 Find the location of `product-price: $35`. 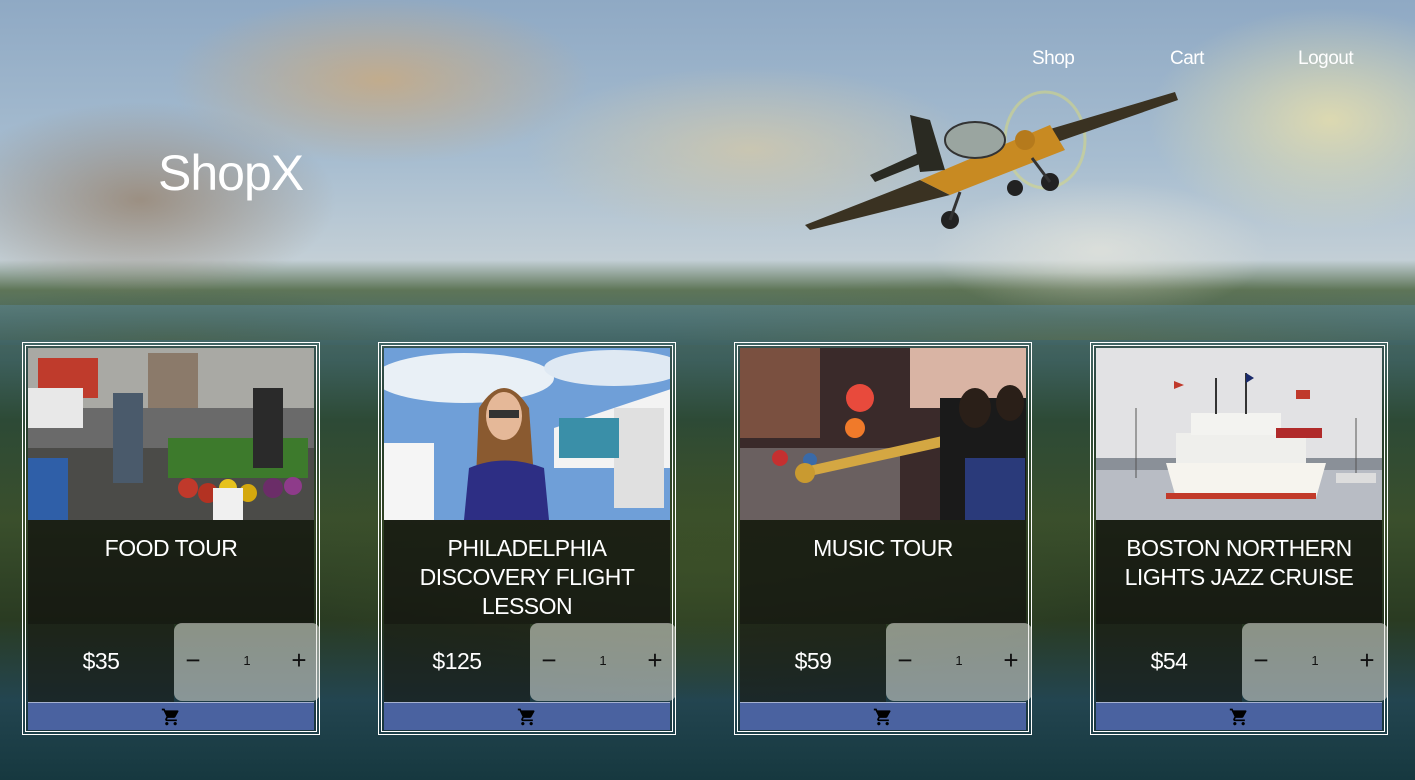

product-price: $35 is located at coordinates (101, 661).